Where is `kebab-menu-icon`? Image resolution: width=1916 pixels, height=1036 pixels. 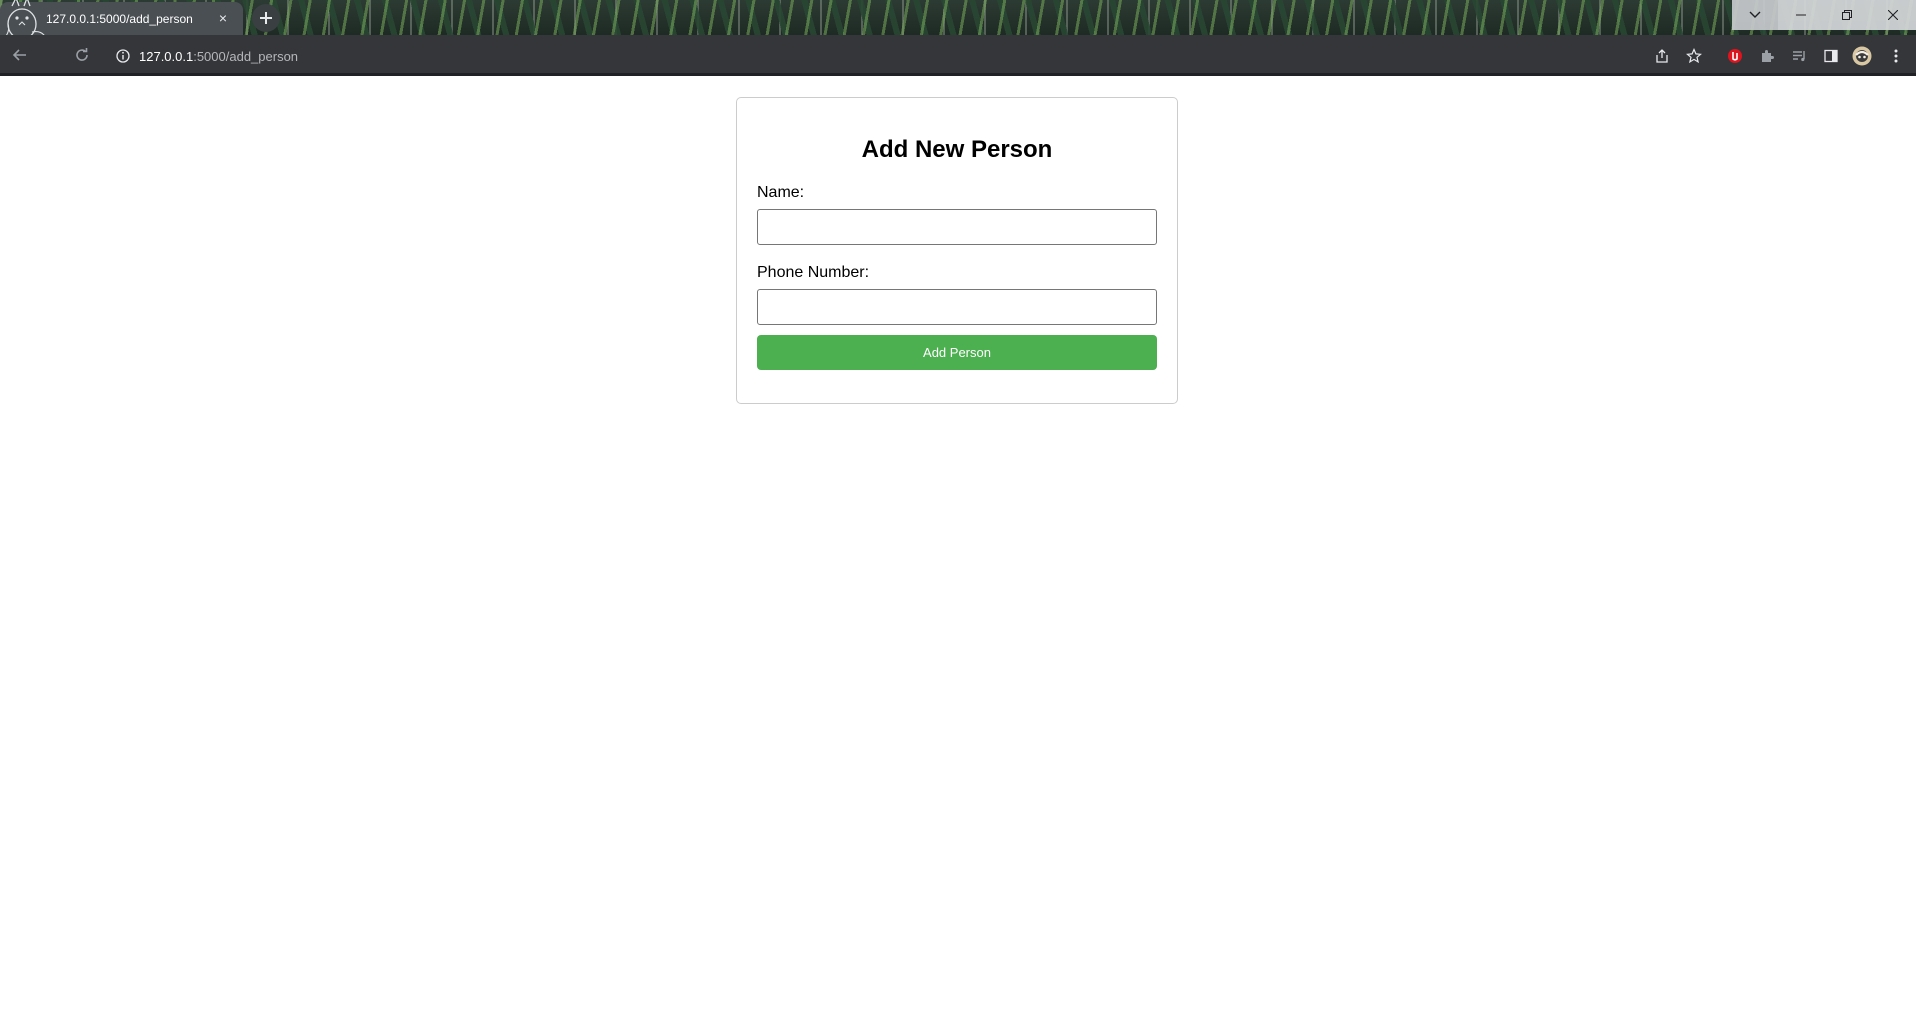
kebab-menu-icon is located at coordinates (1896, 56).